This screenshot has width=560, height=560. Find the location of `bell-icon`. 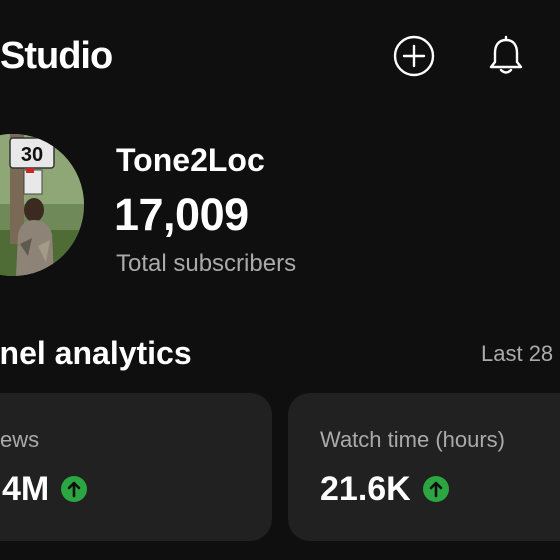

bell-icon is located at coordinates (506, 54).